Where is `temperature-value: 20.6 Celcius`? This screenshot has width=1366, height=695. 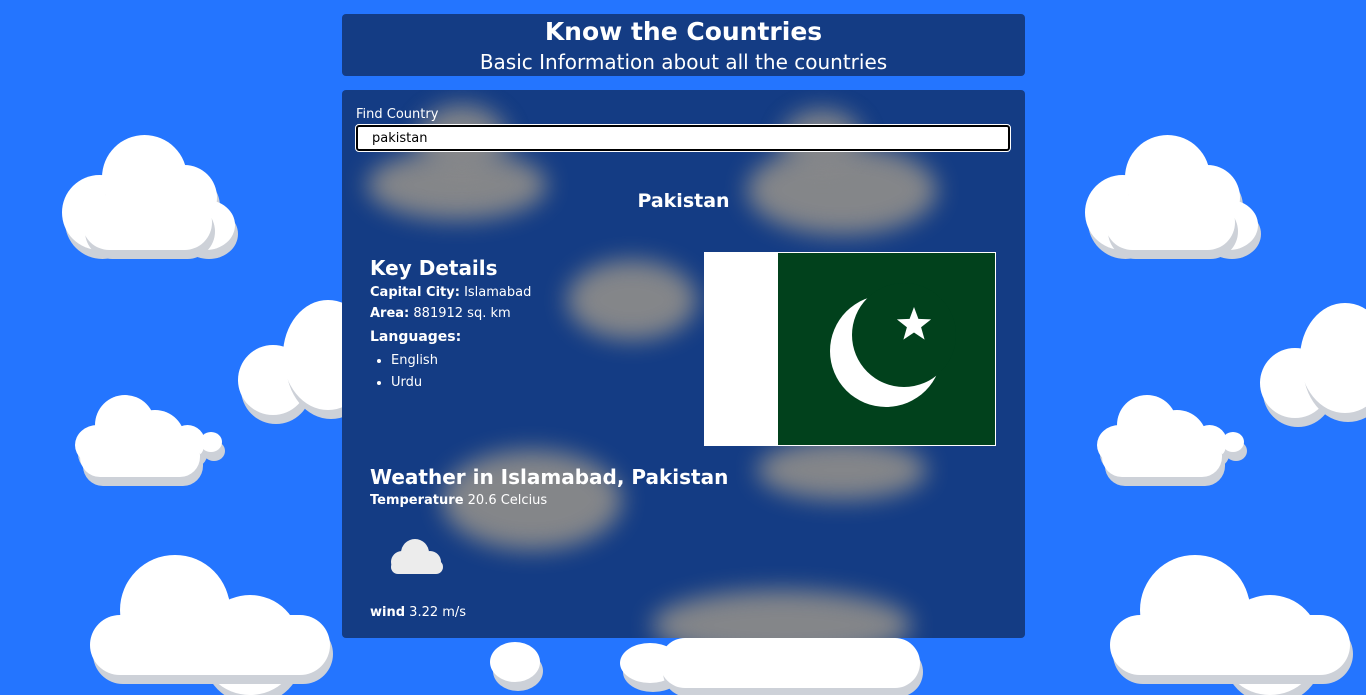 temperature-value: 20.6 Celcius is located at coordinates (507, 500).